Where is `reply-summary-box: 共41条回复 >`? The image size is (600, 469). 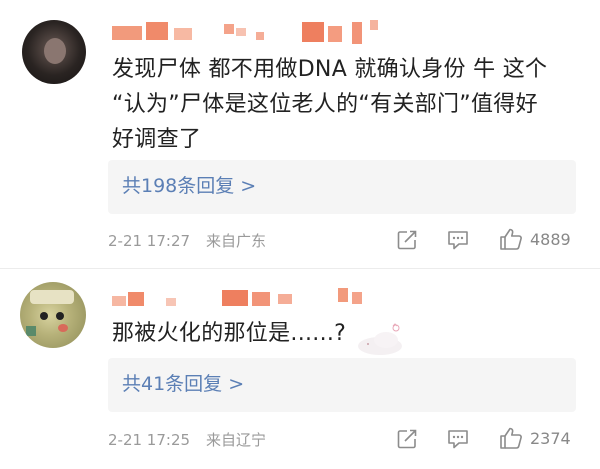 reply-summary-box: 共41条回复 > is located at coordinates (342, 385).